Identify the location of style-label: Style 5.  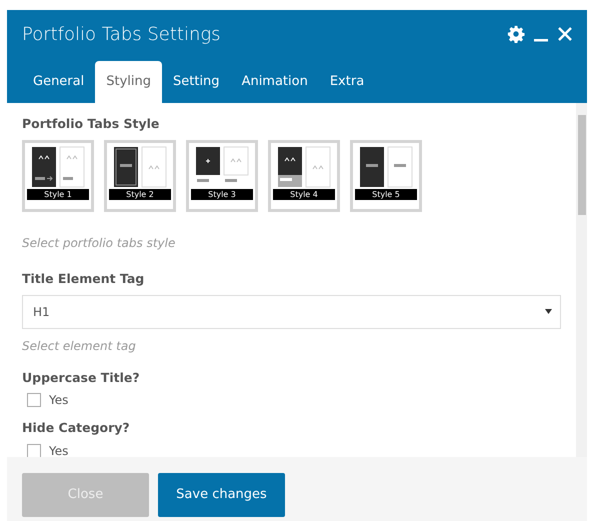
(386, 194).